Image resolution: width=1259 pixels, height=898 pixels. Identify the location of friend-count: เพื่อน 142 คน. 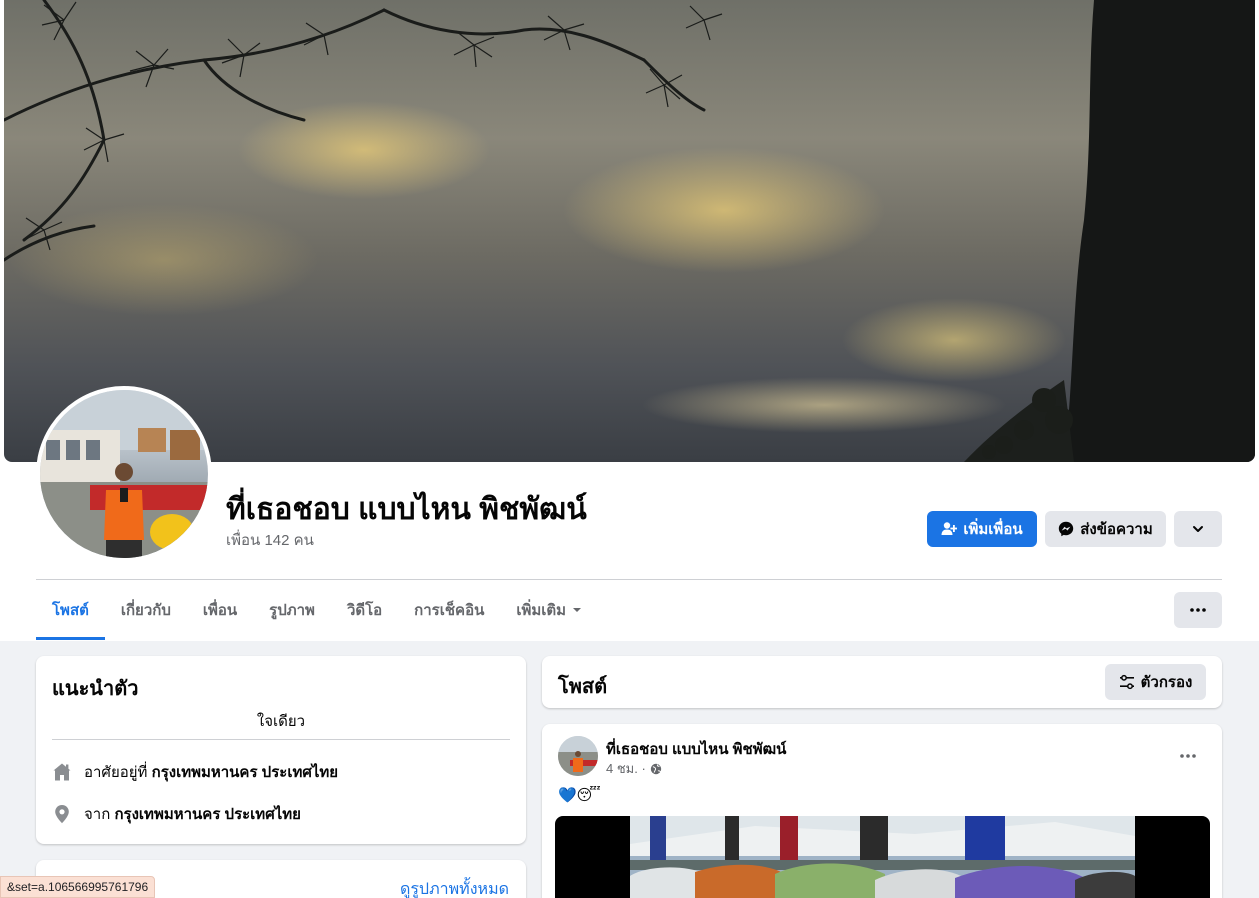
(270, 540).